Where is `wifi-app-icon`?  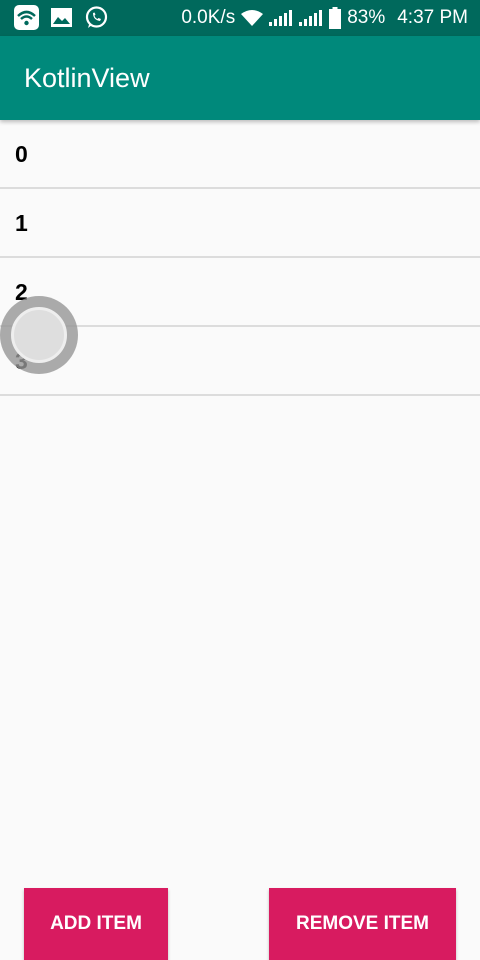 wifi-app-icon is located at coordinates (26, 17).